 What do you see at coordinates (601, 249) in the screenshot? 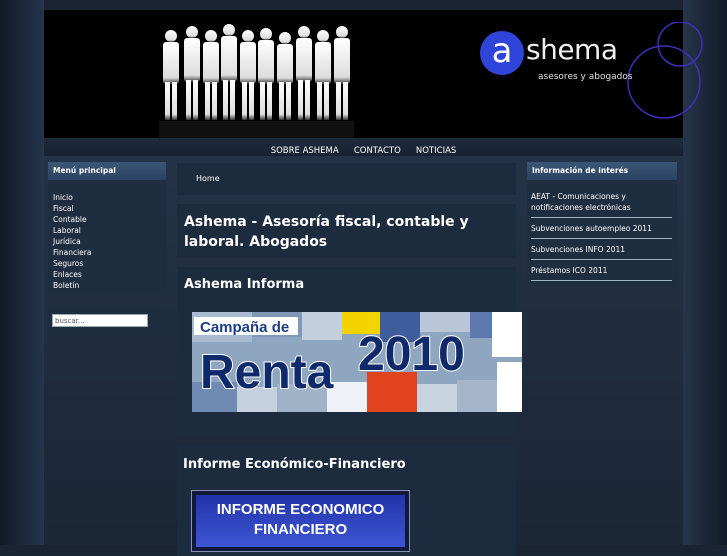
I see `info-link-subvenciones-info: Subvenciones INFO 2011` at bounding box center [601, 249].